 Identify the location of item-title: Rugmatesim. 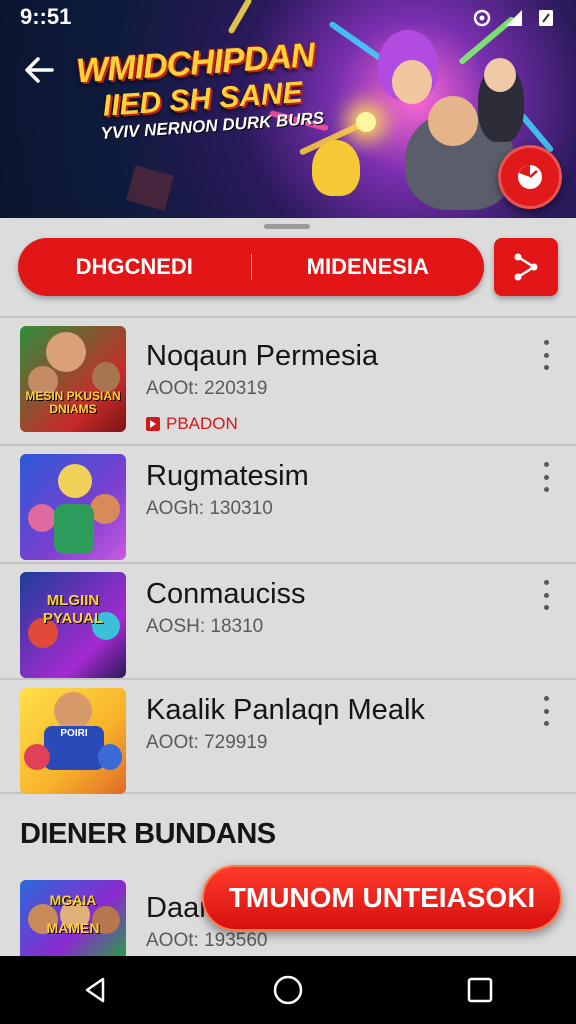
(227, 476).